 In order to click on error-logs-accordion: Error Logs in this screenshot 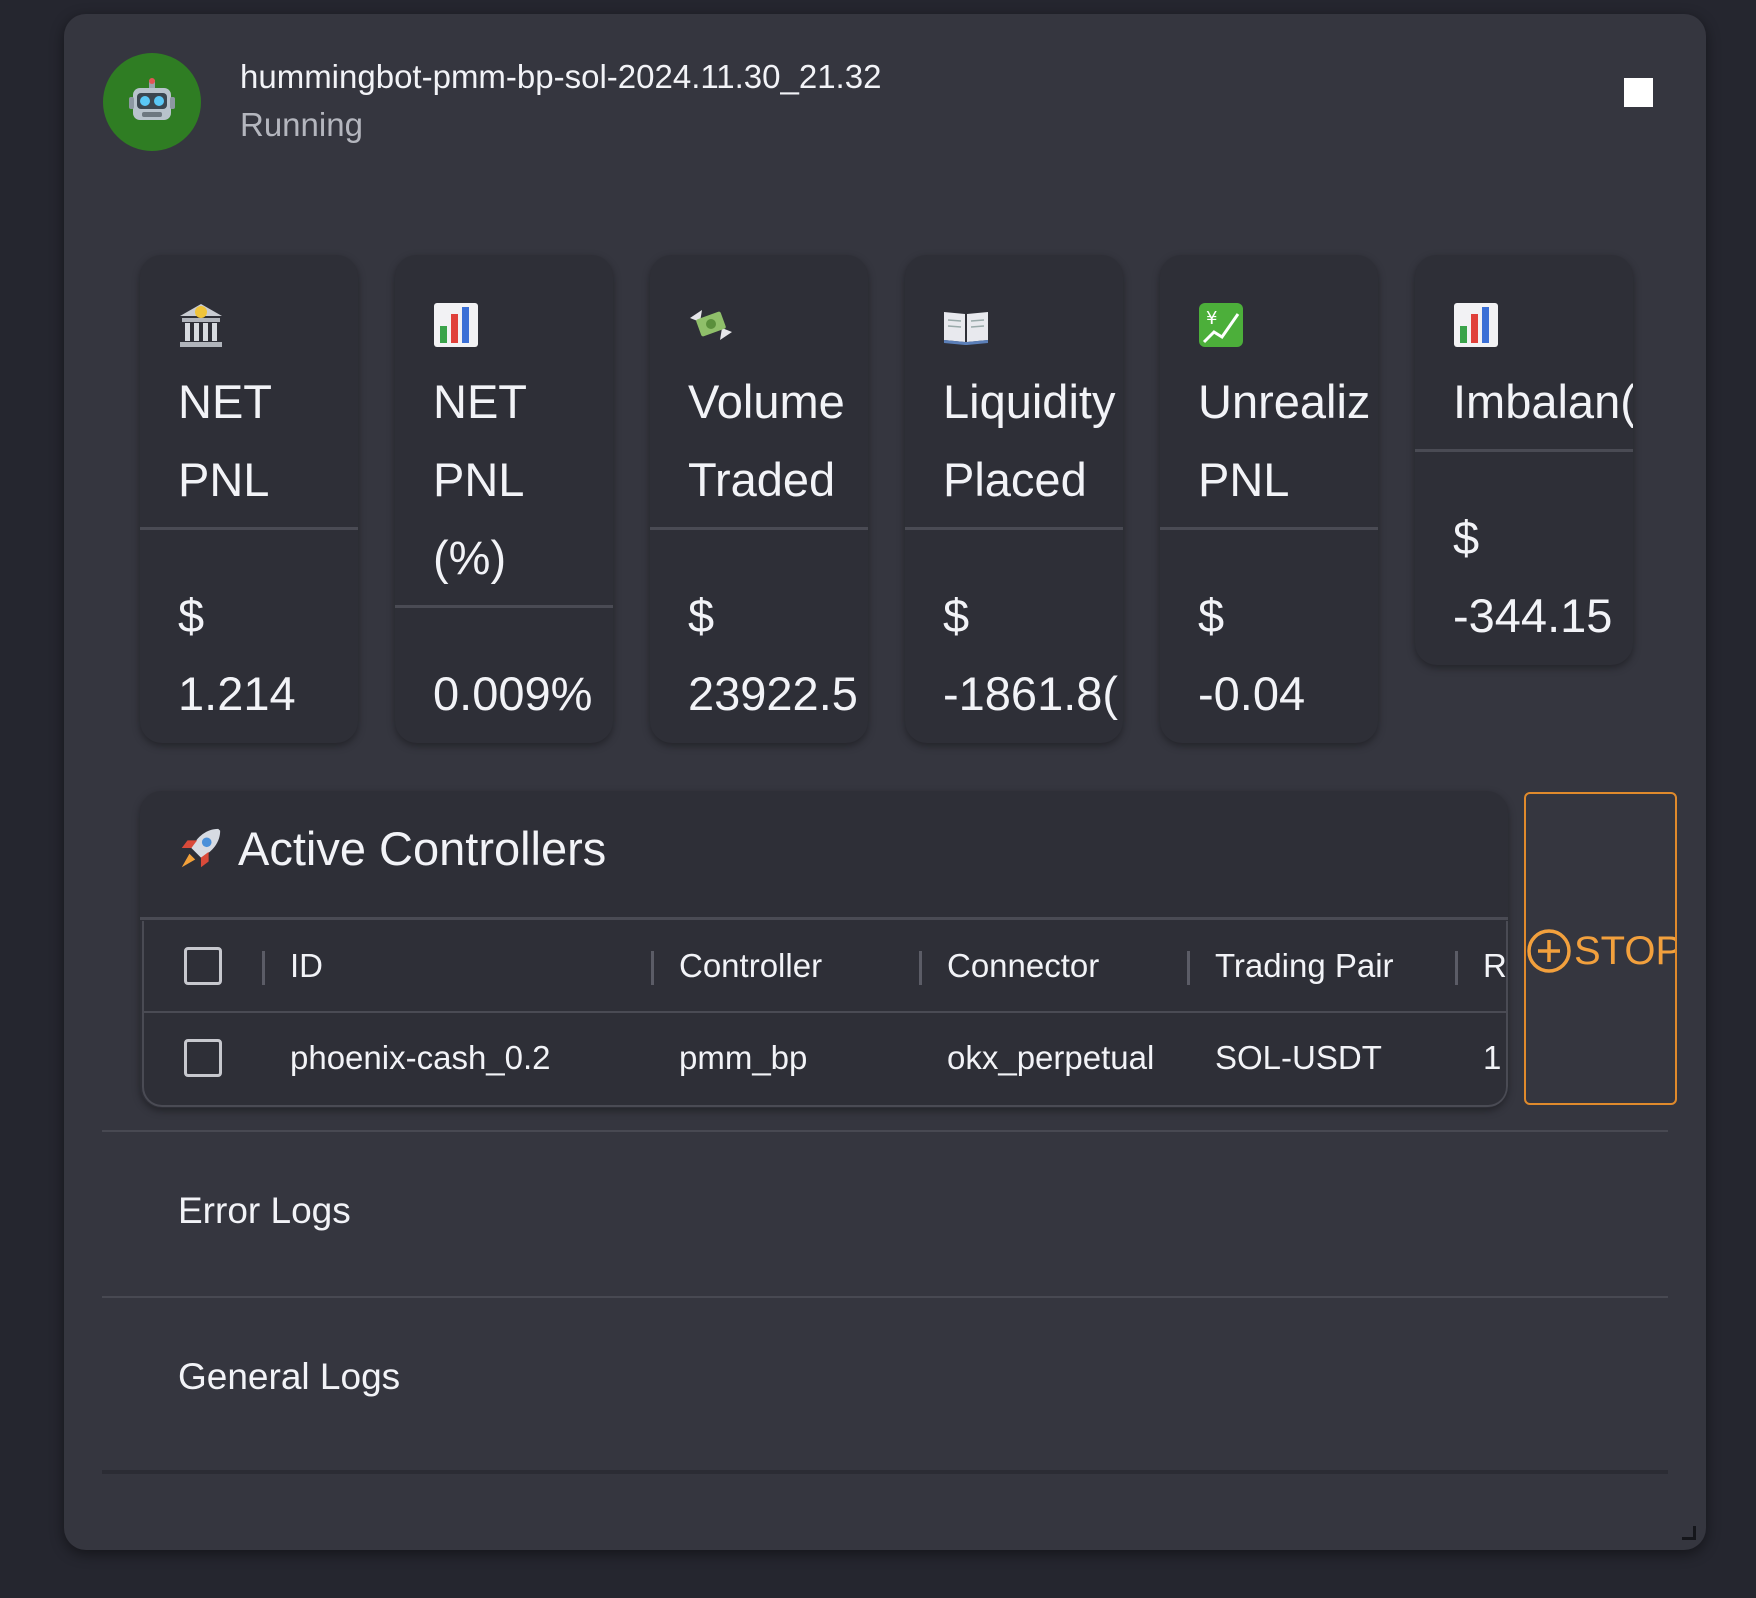, I will do `click(885, 1212)`.